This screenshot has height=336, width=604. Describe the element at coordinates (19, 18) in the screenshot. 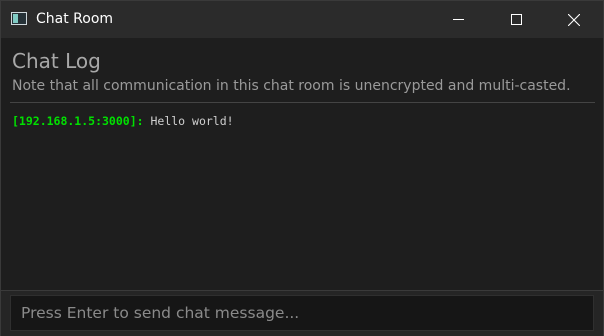

I see `window-app-icon` at that location.